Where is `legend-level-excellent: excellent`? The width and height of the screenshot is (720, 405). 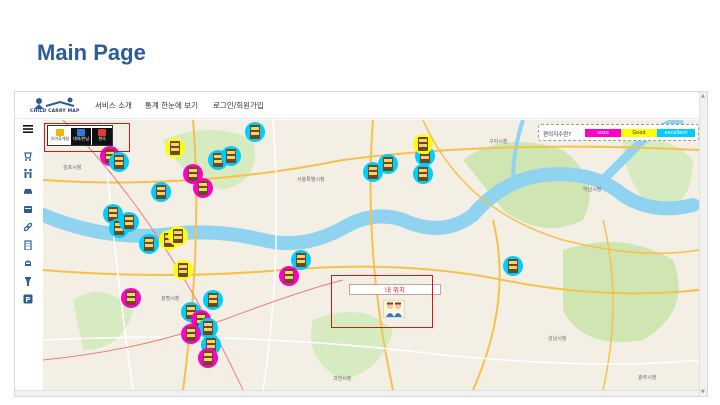
legend-level-excellent: excellent is located at coordinates (676, 133).